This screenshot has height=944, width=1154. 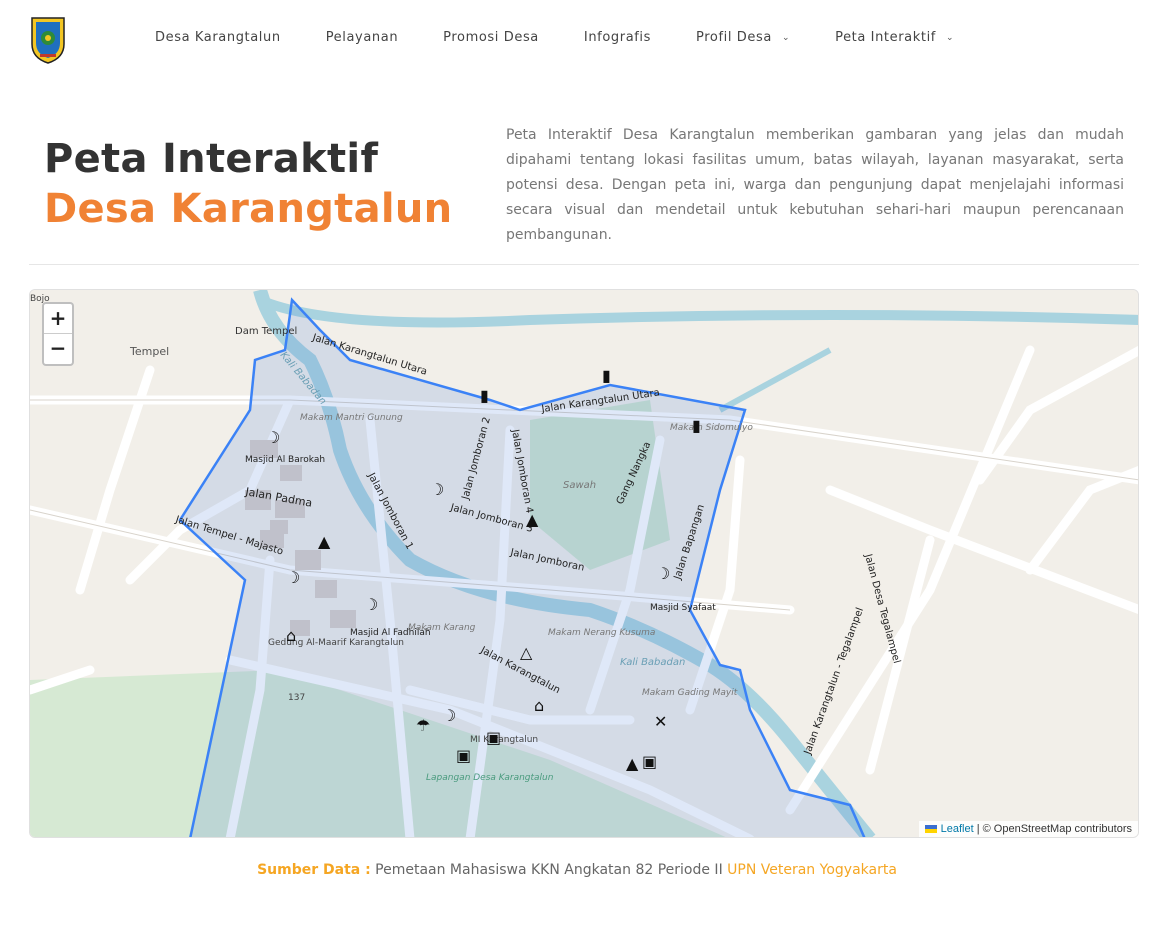 I want to click on nav-label: Peta Interaktif, so click(x=885, y=37).